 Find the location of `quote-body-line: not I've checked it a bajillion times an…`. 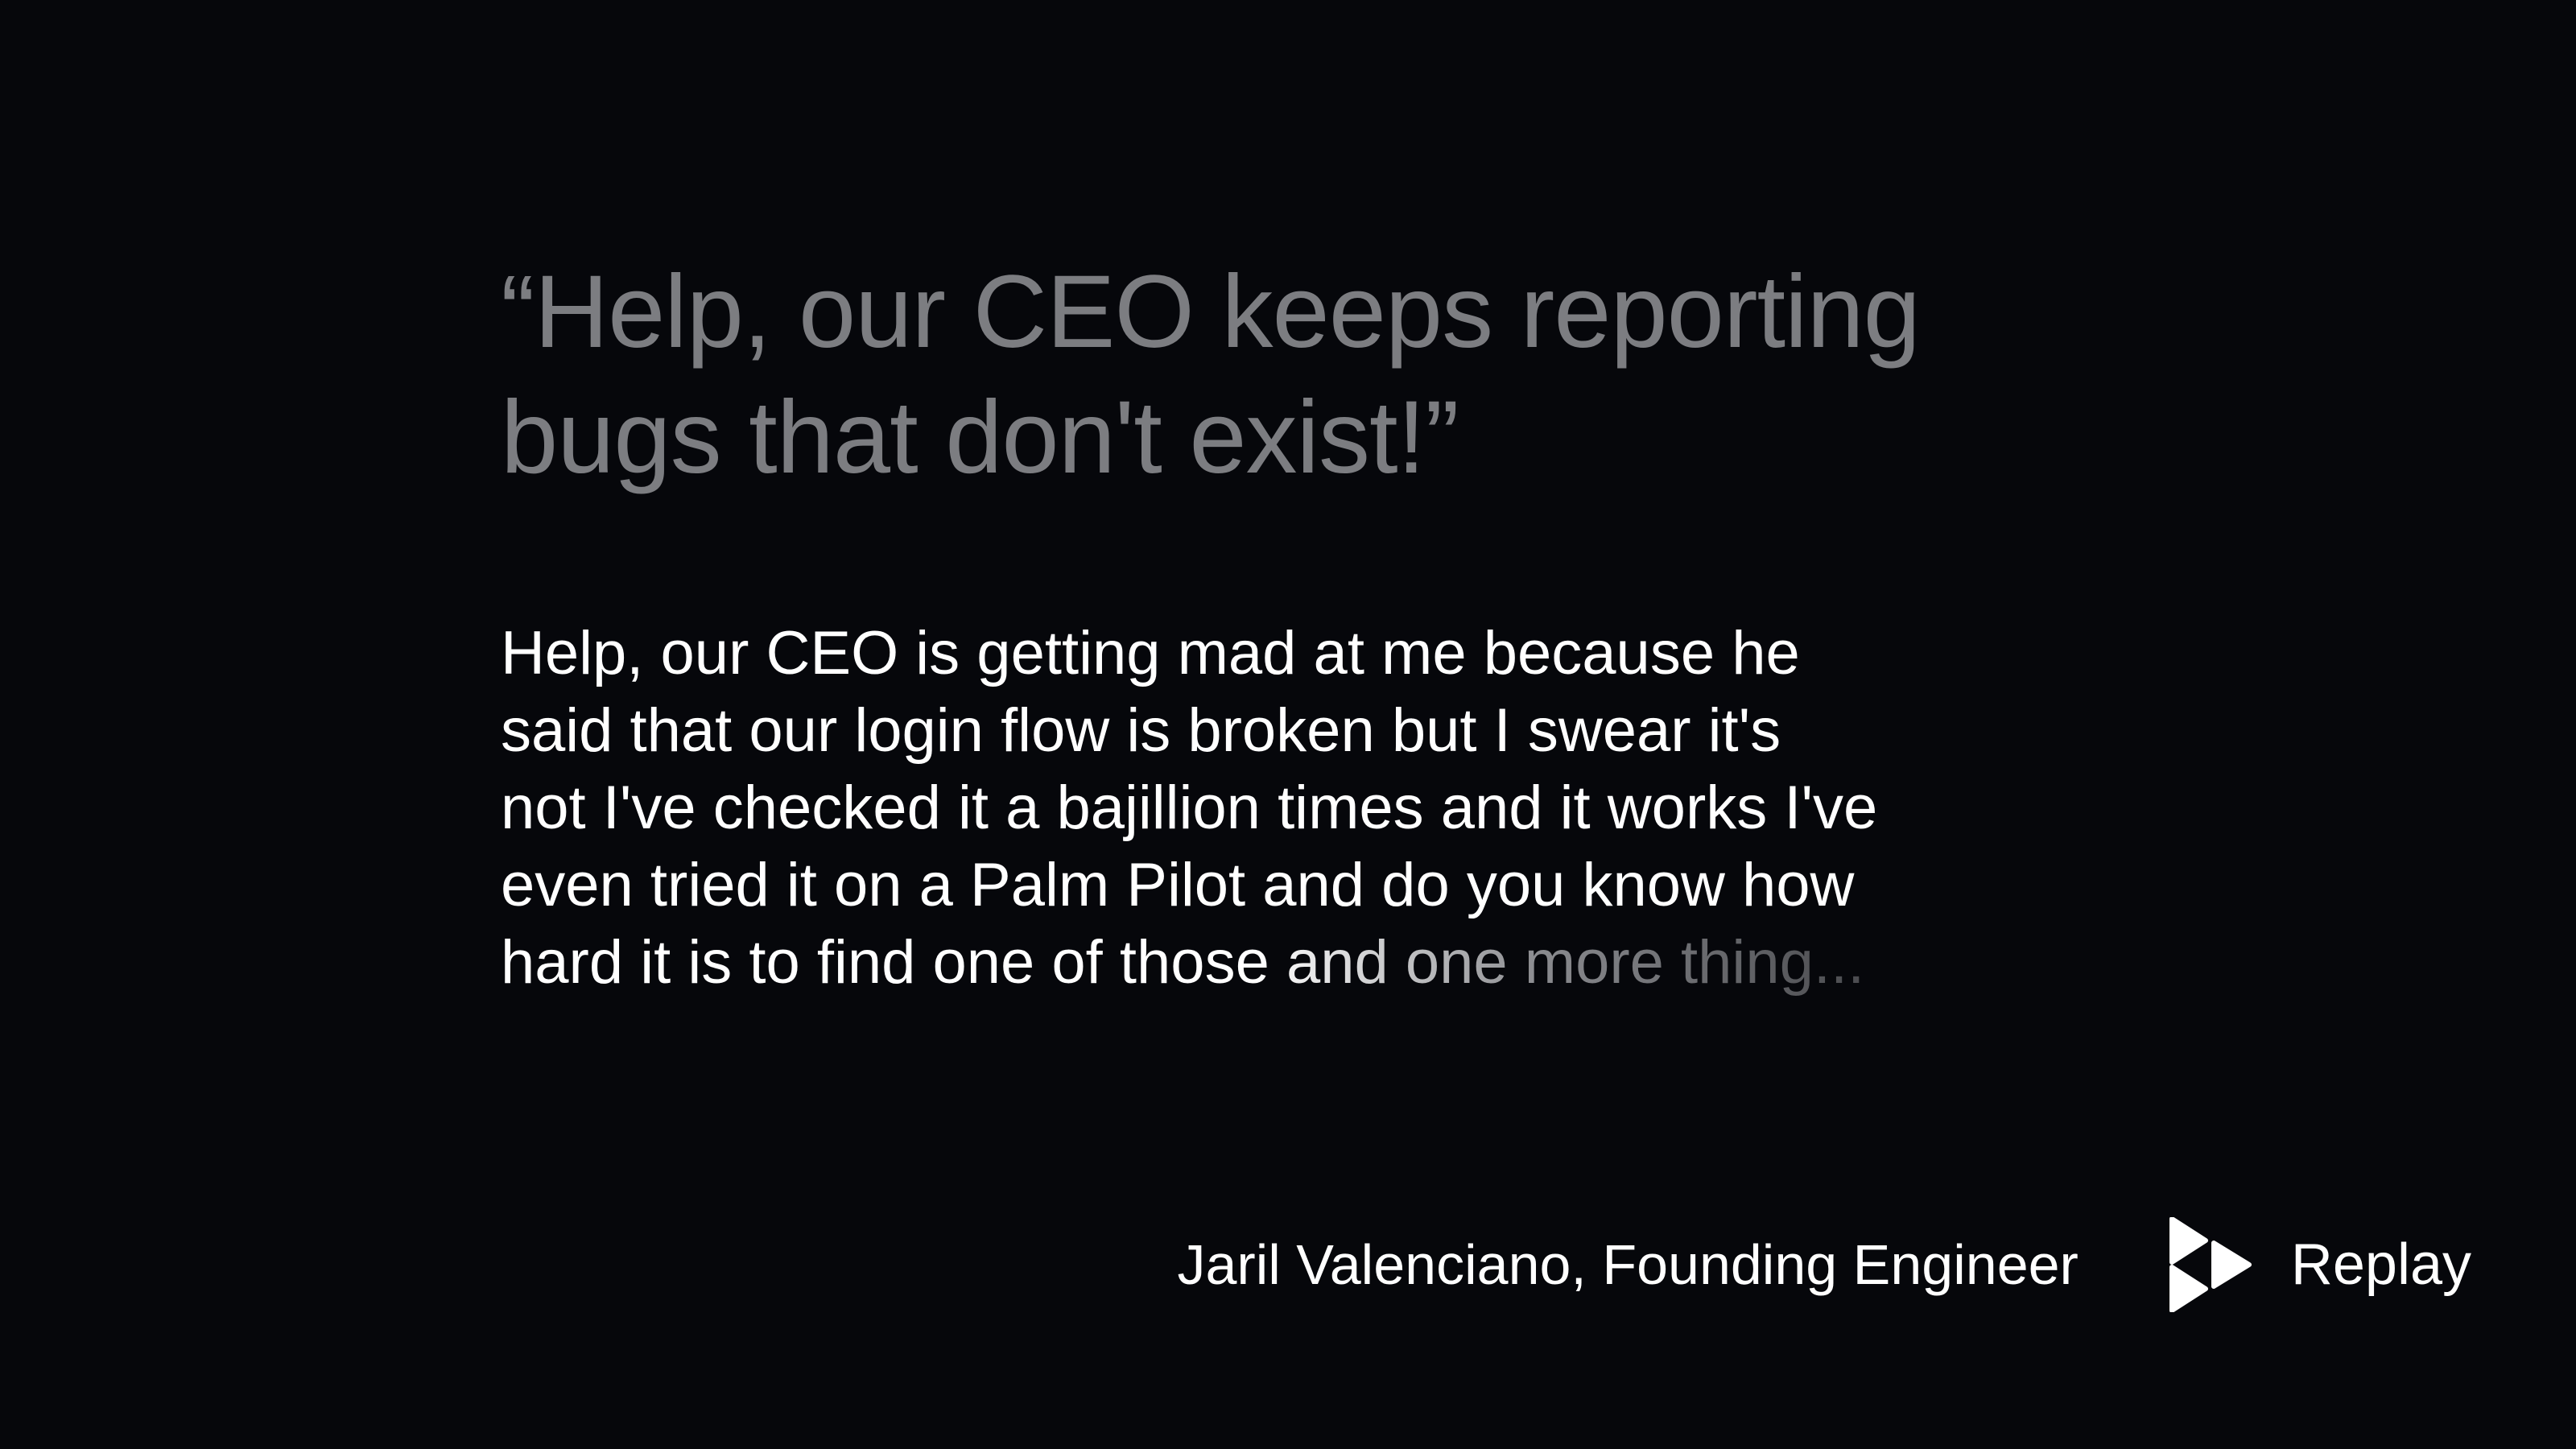

quote-body-line: not I've checked it a bajillion times an… is located at coordinates (1189, 808).